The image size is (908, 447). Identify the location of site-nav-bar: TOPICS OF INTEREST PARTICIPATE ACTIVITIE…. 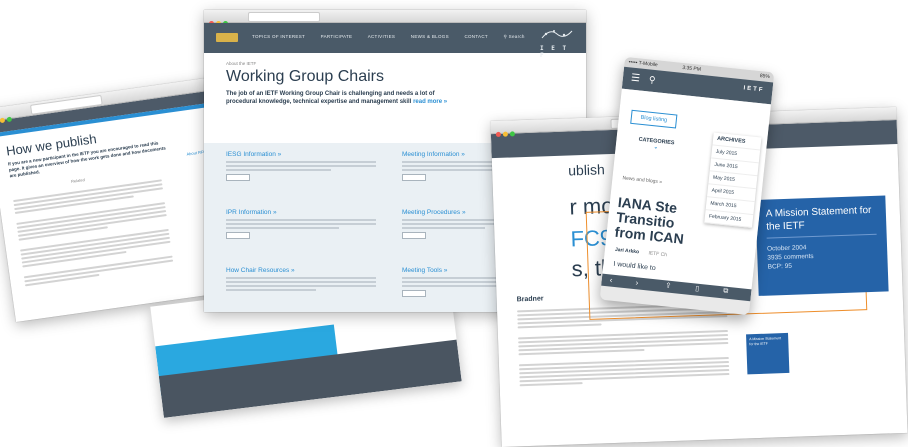
(395, 41).